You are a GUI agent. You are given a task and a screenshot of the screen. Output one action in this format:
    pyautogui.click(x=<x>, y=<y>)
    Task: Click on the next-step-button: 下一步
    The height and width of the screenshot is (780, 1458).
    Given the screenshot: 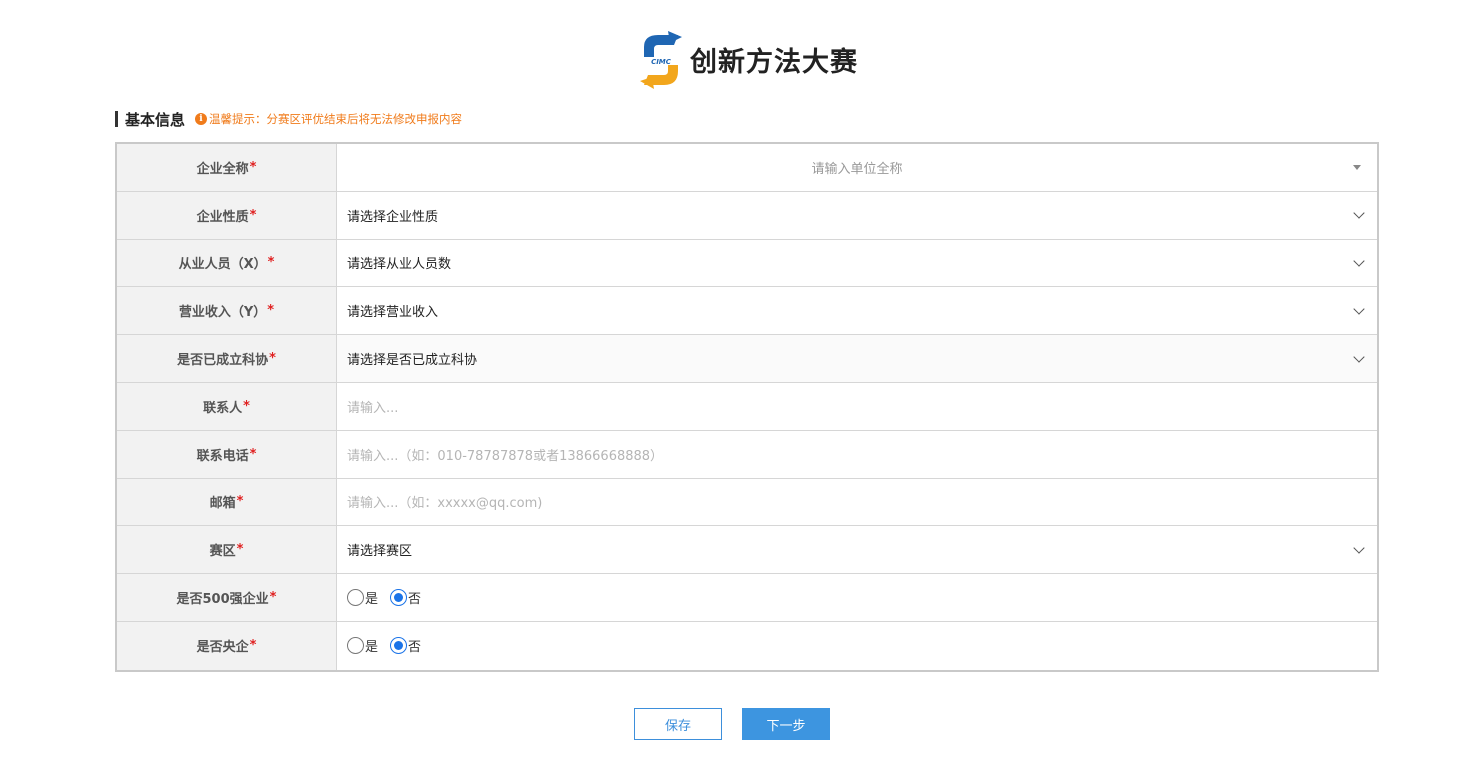 What is the action you would take?
    pyautogui.click(x=786, y=724)
    